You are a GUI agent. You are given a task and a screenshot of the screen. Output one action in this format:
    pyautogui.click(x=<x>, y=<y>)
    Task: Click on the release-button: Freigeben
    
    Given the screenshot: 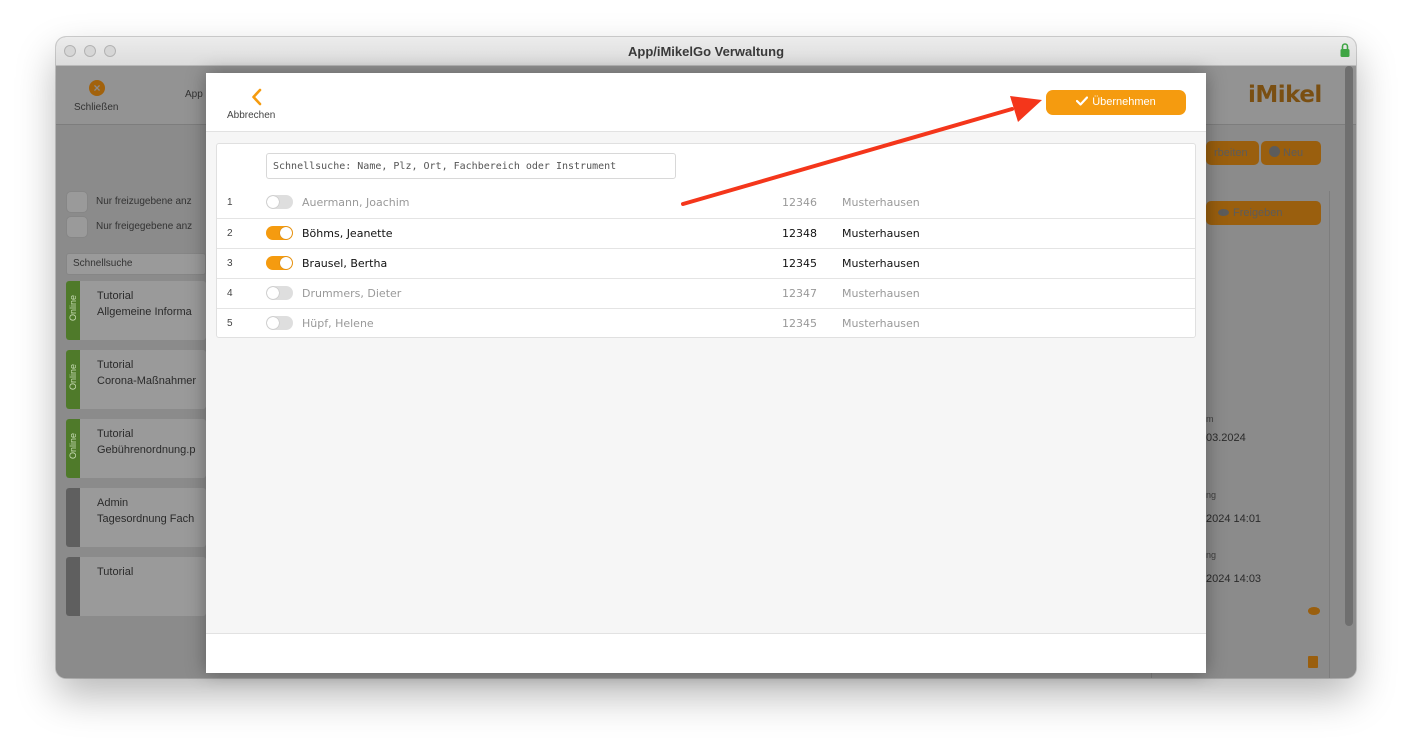 What is the action you would take?
    pyautogui.click(x=1263, y=213)
    